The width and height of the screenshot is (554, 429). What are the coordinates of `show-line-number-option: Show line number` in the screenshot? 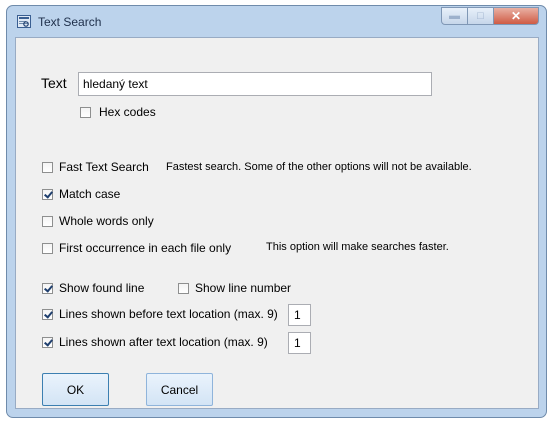 It's located at (234, 288).